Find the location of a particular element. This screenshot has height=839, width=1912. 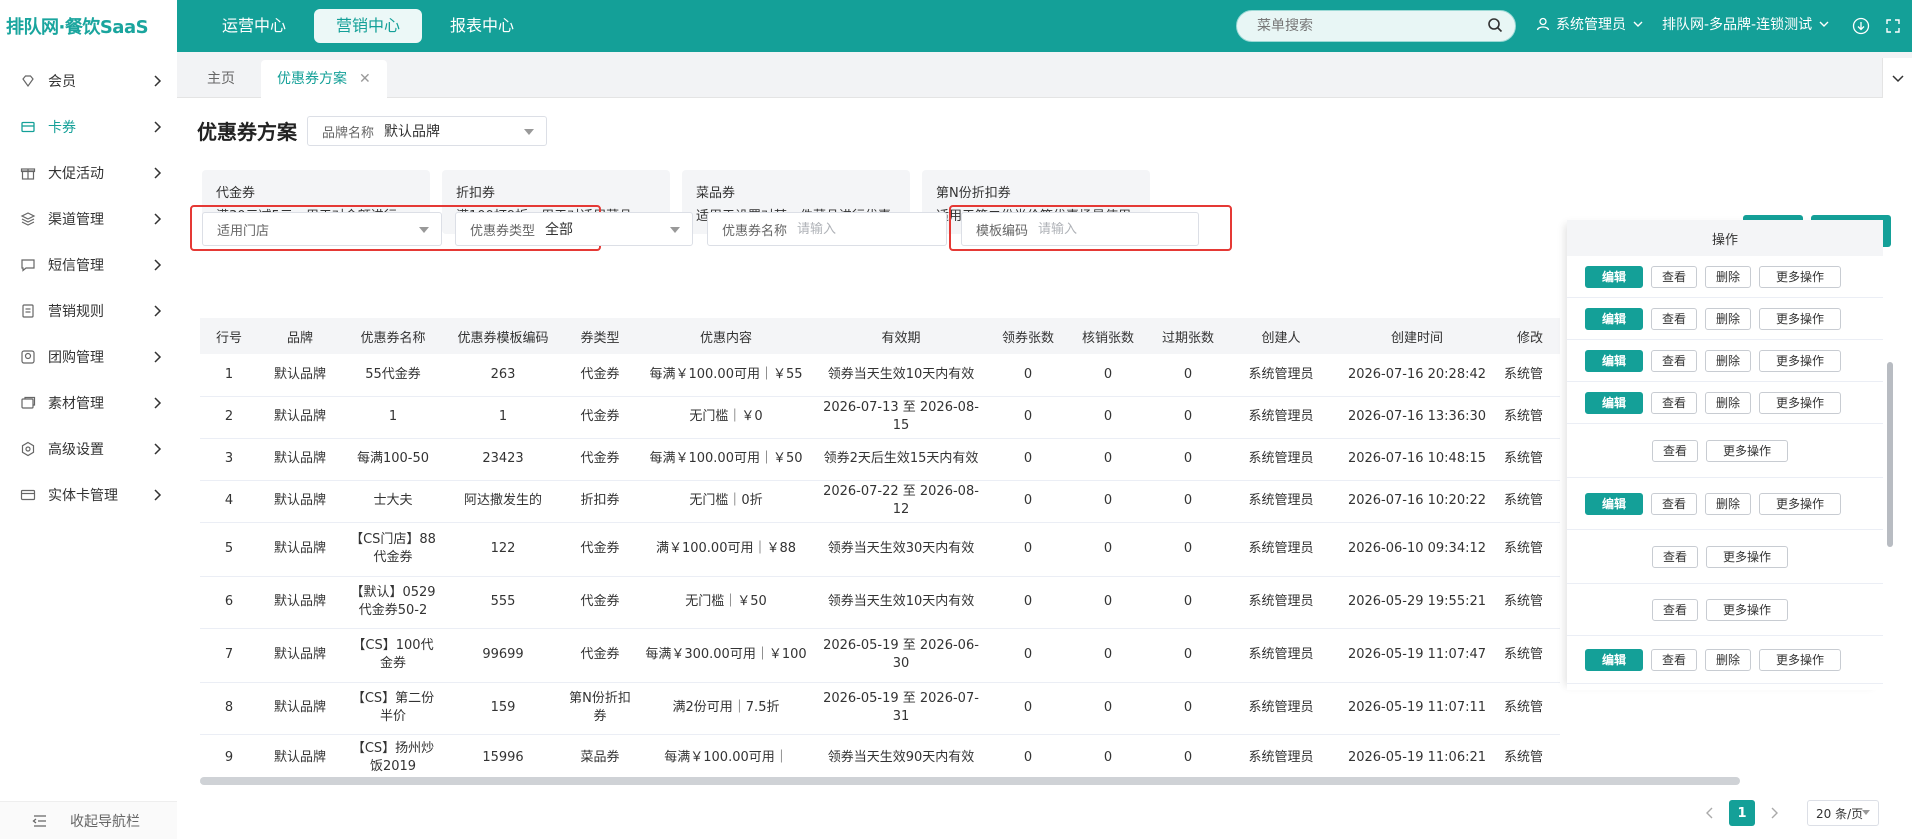

cell-brand: 默认品牌 is located at coordinates (300, 549).